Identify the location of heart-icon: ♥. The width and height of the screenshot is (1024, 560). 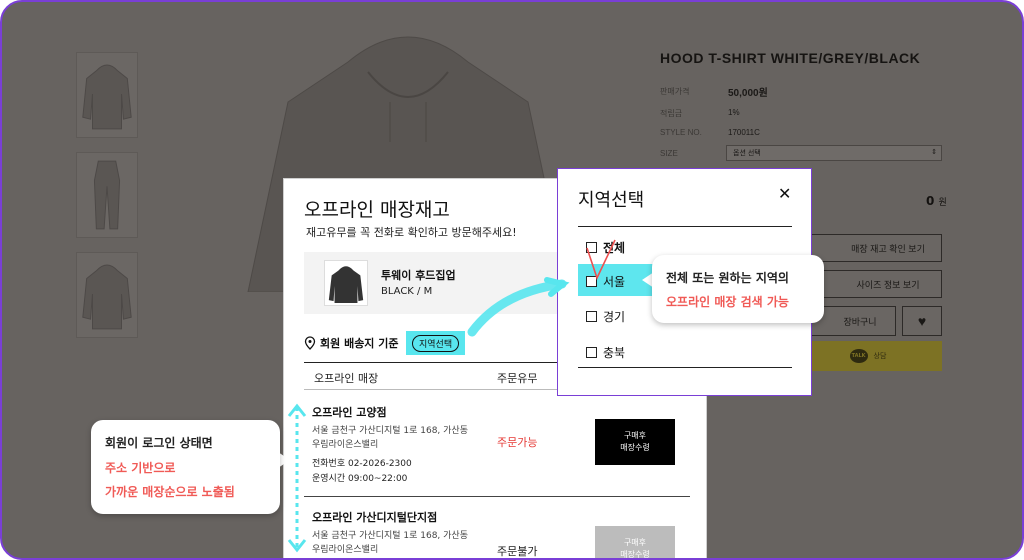
(922, 321).